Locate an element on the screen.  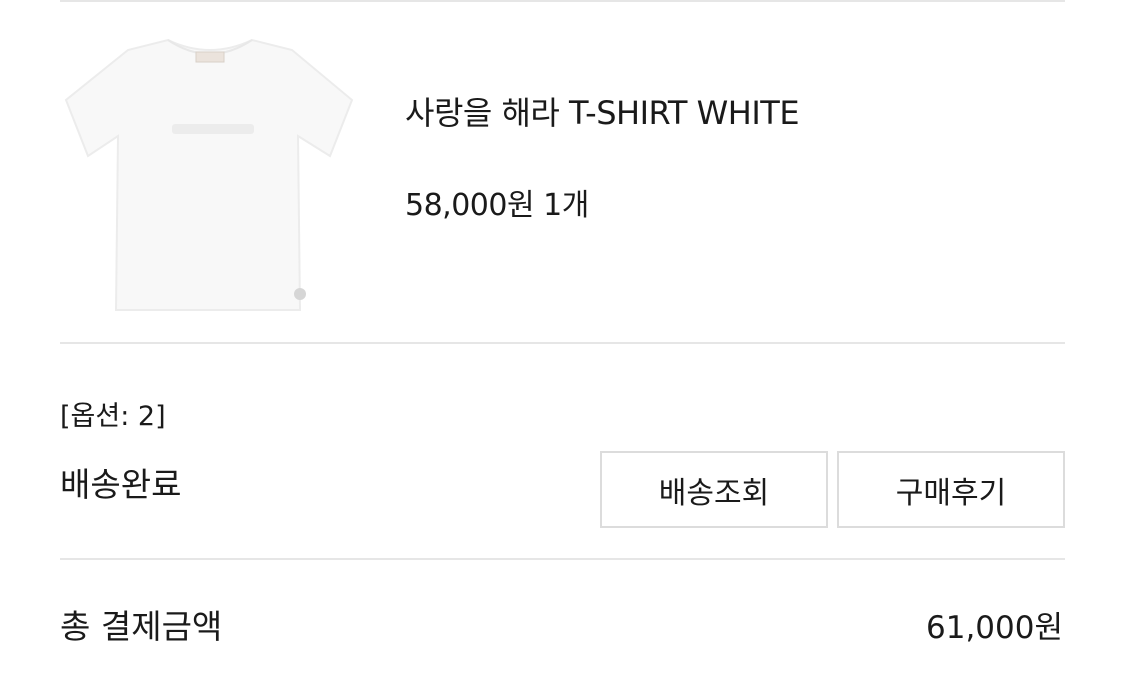
product-price: 58,000원 is located at coordinates (470, 205).